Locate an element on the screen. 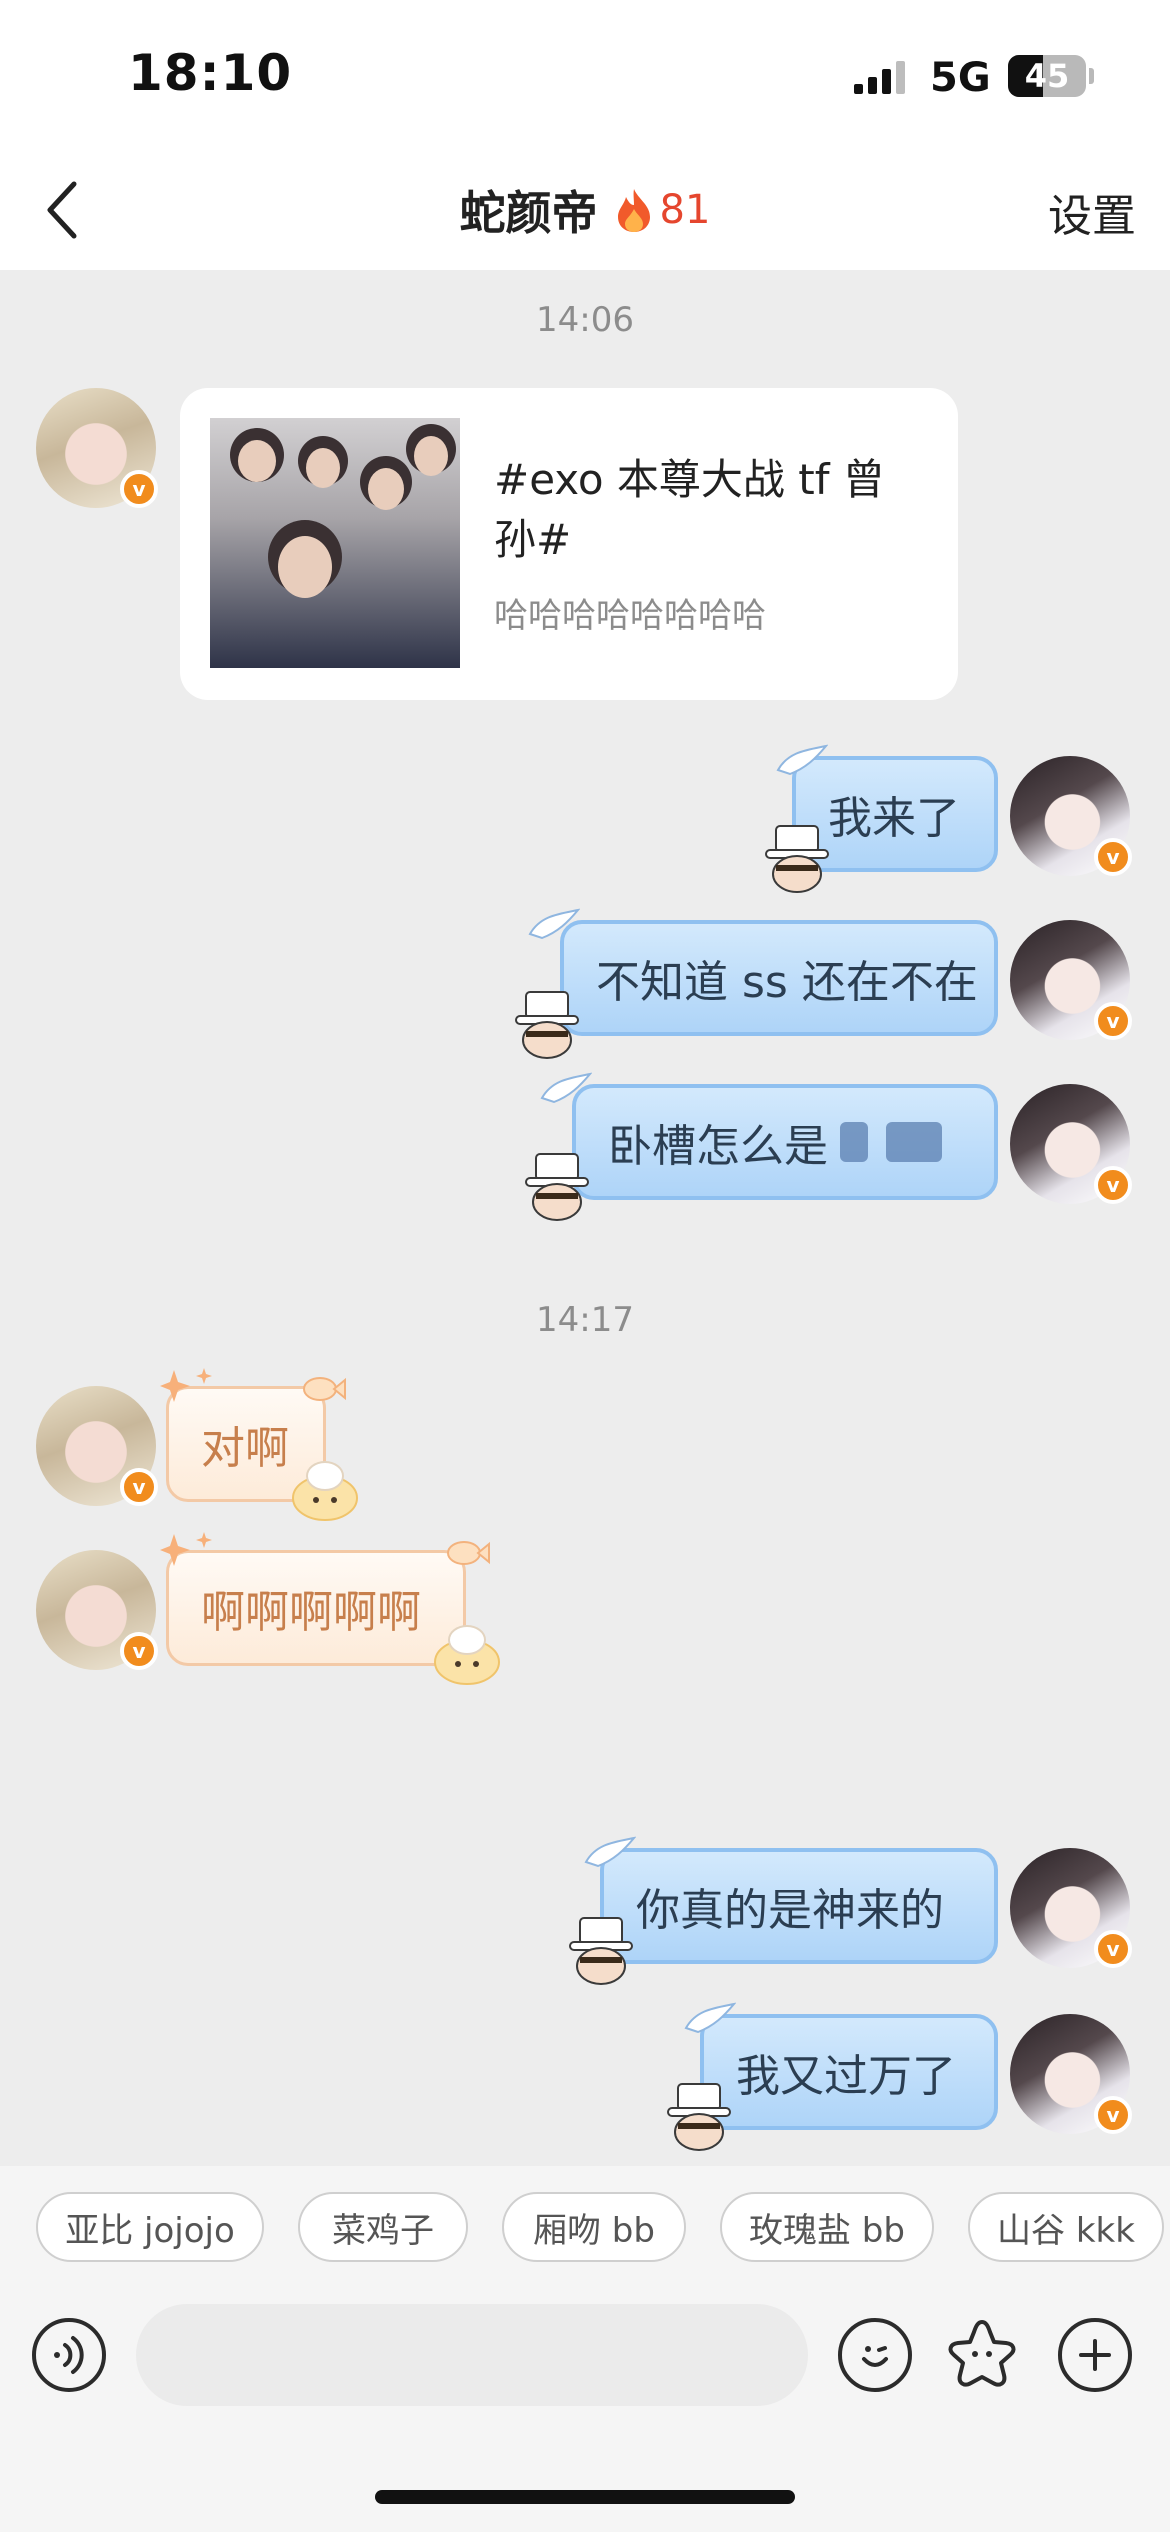 This screenshot has height=2532, width=1170. sticker-star-icon is located at coordinates (982, 2353).